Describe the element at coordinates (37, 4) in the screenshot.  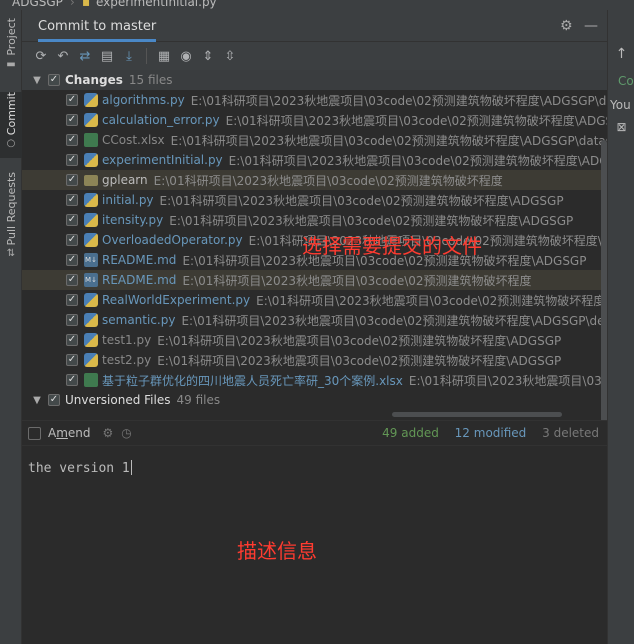
I see `breadcrumb-project: ADGSGP` at that location.